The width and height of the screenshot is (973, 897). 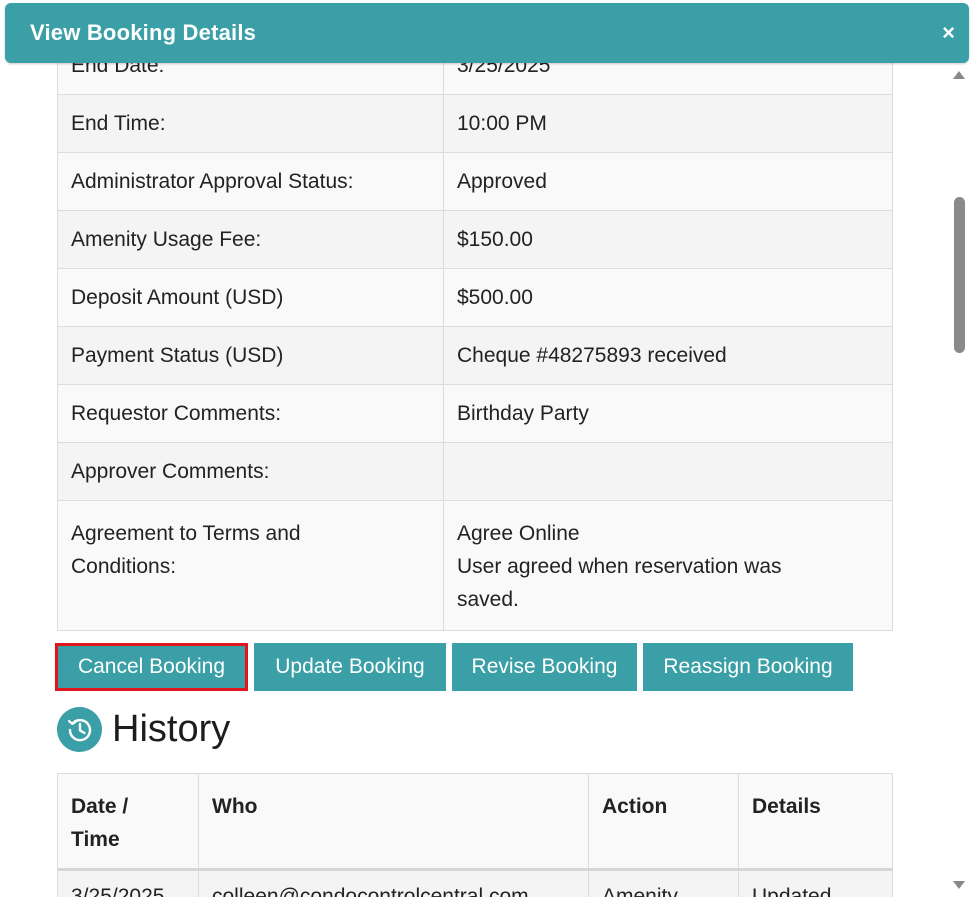 What do you see at coordinates (124, 566) in the screenshot?
I see `agreement-label-line: Conditions:` at bounding box center [124, 566].